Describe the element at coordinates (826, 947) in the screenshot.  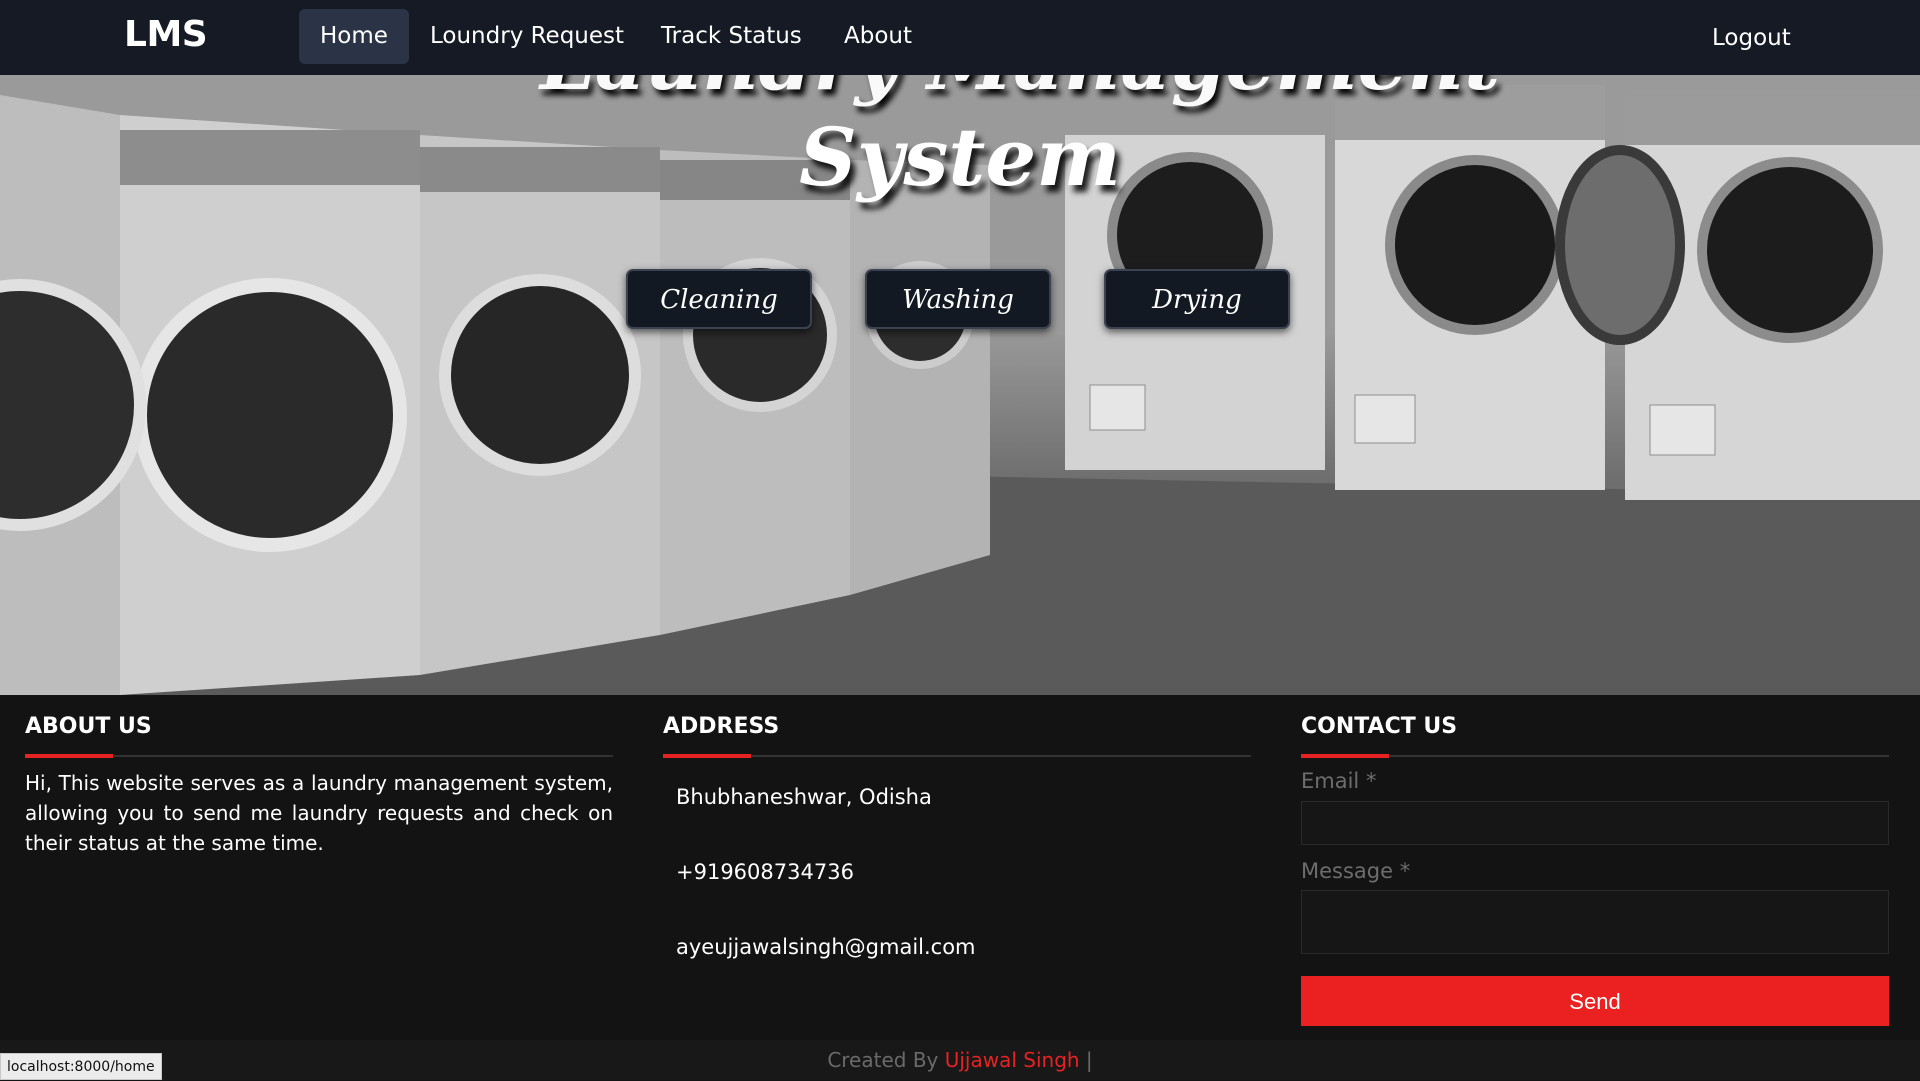
I see `address-email: ayeujjawalsingh@gmail.com` at that location.